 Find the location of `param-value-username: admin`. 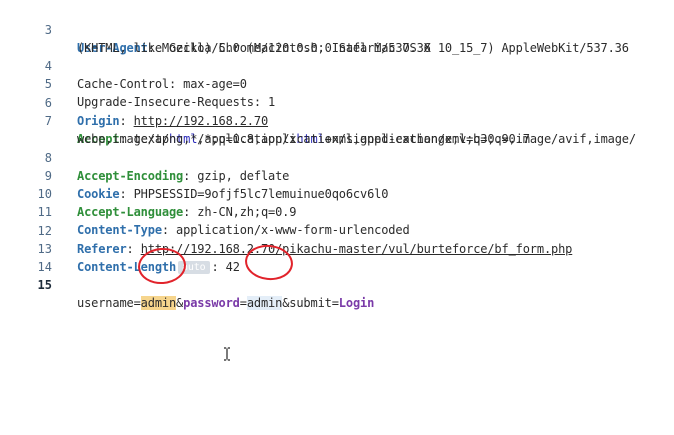

param-value-username: admin is located at coordinates (158, 303).